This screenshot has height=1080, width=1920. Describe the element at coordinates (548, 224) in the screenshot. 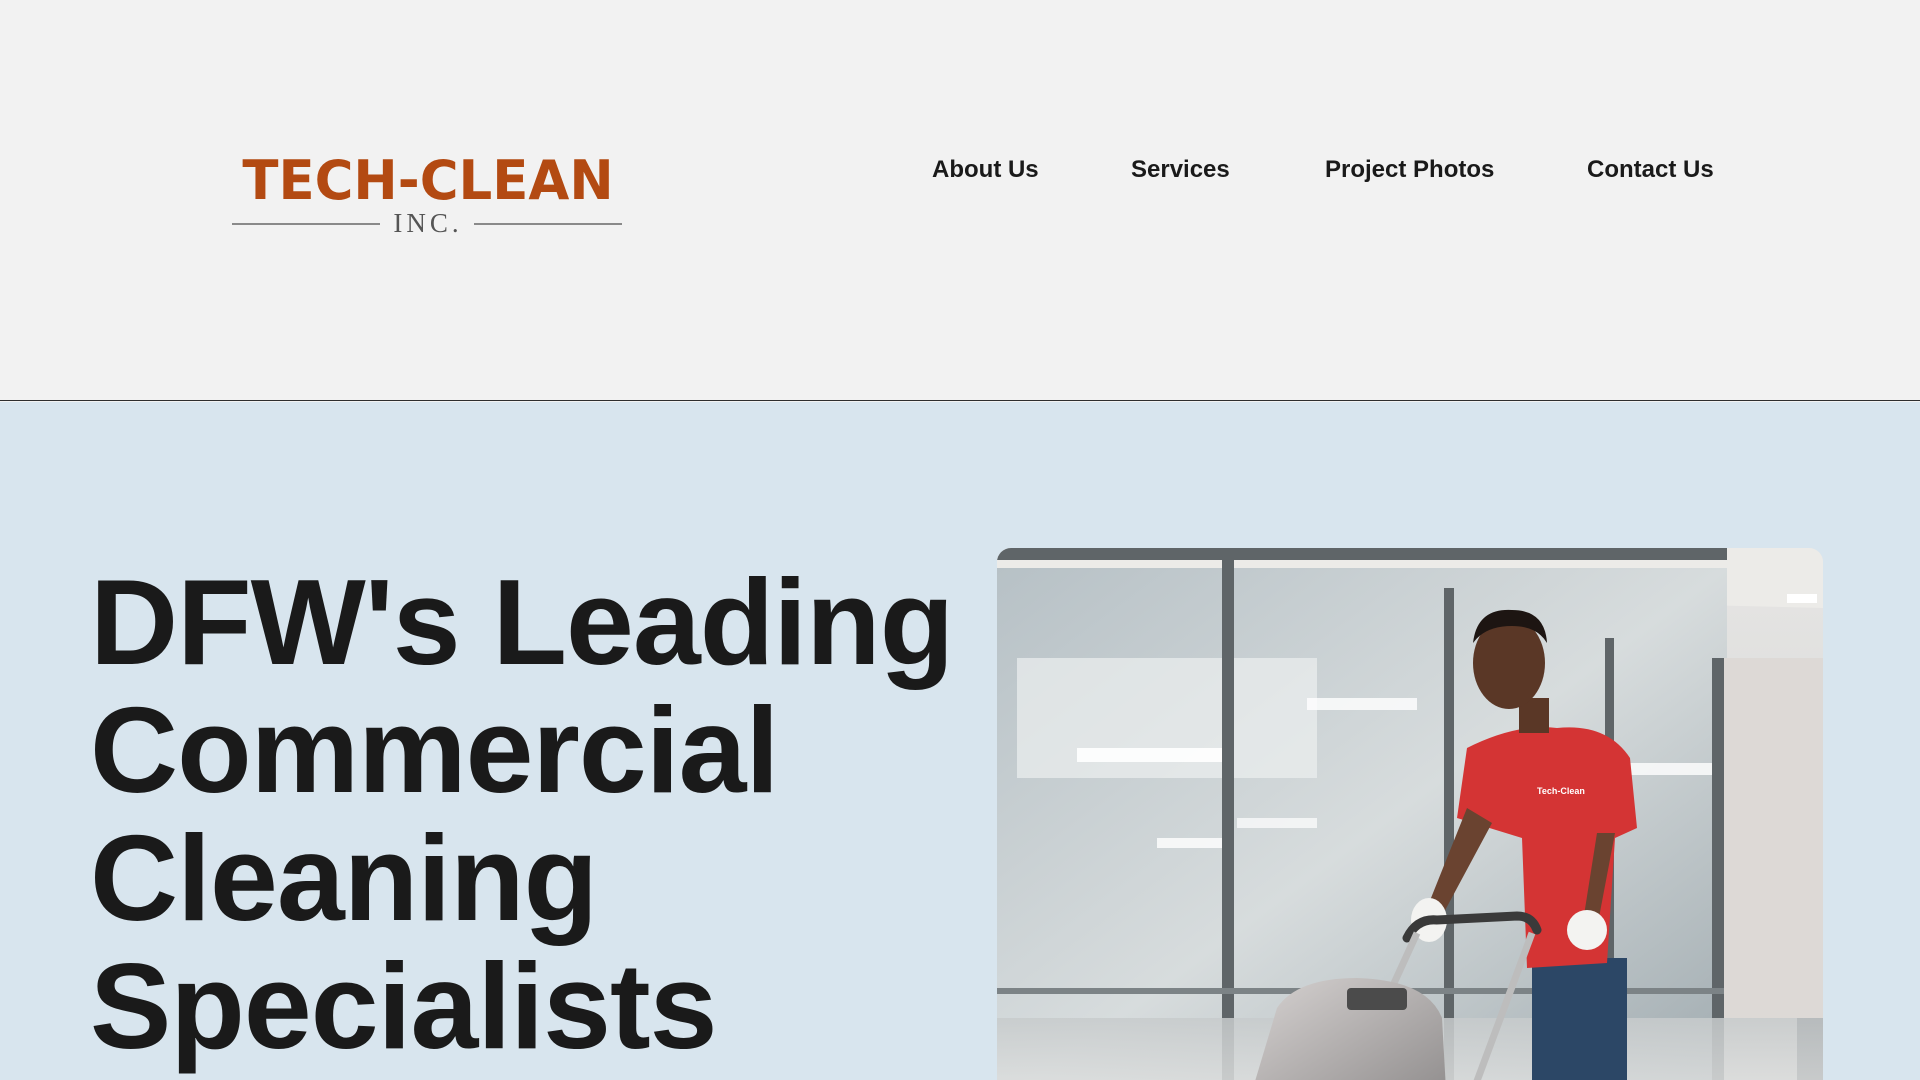

I see `logo-rule-right` at that location.